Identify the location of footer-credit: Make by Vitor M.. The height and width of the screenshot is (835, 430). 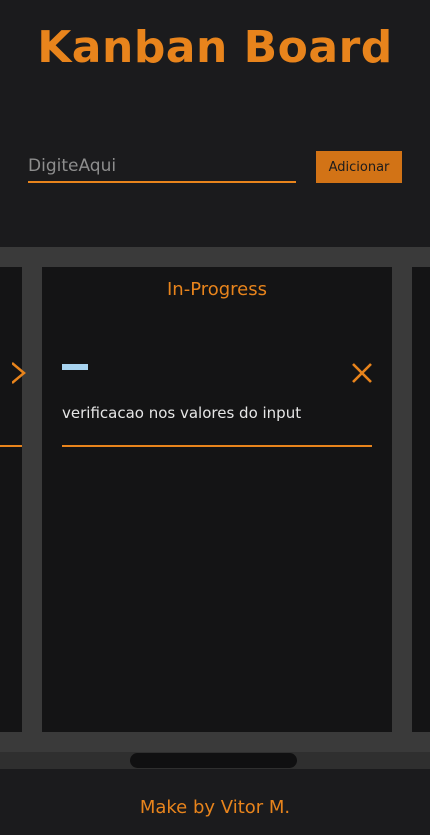
(215, 807).